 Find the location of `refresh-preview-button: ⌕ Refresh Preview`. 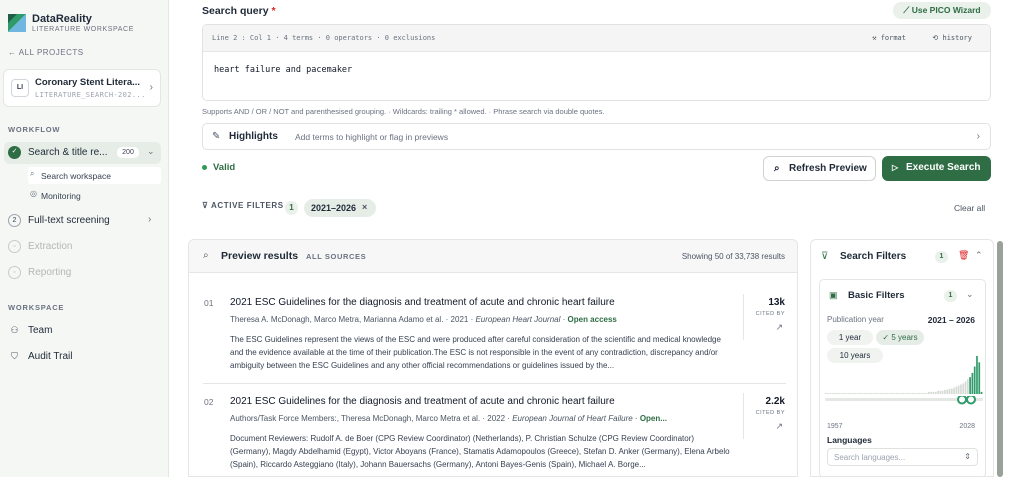

refresh-preview-button: ⌕ Refresh Preview is located at coordinates (819, 168).